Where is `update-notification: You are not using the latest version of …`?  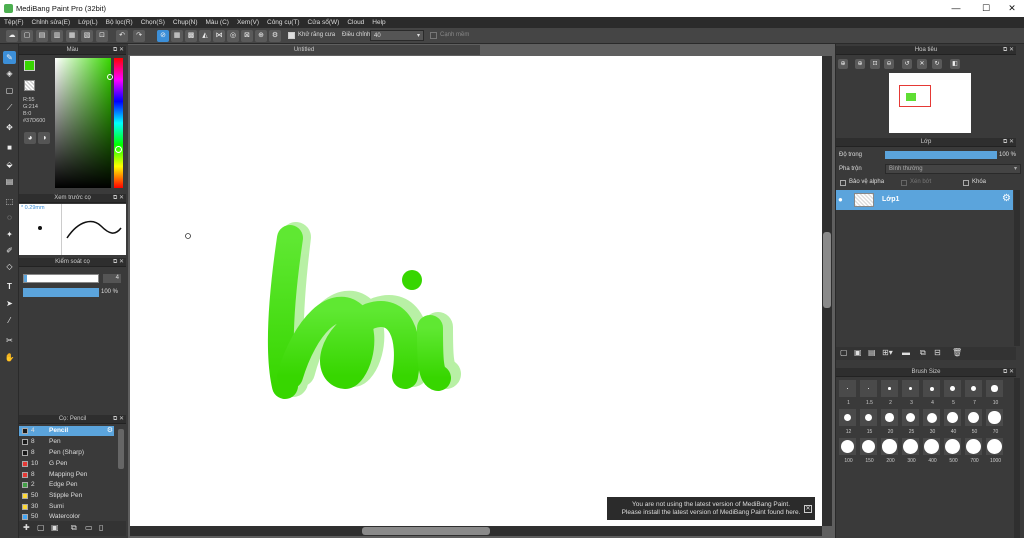 update-notification: You are not using the latest version of … is located at coordinates (711, 508).